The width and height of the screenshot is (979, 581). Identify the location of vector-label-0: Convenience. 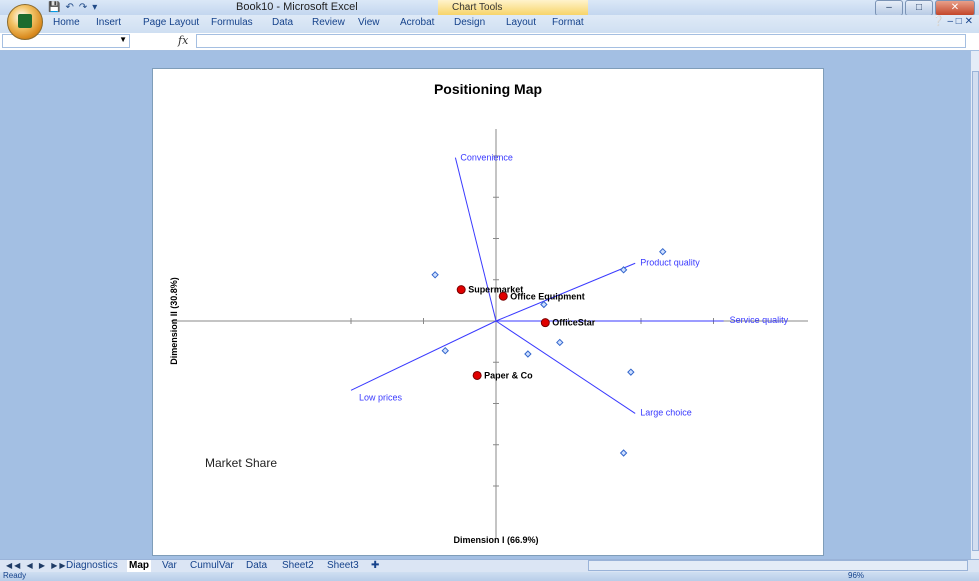
(486, 158).